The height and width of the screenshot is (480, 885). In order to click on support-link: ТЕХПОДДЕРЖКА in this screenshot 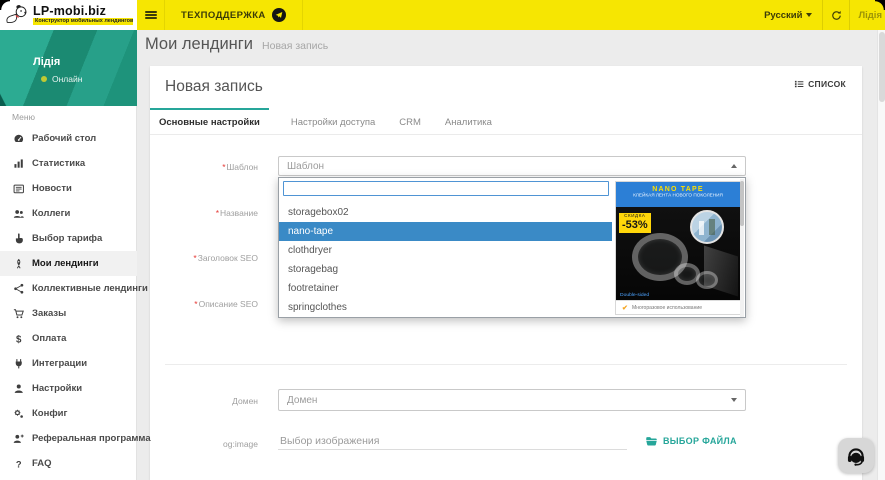, I will do `click(233, 15)`.